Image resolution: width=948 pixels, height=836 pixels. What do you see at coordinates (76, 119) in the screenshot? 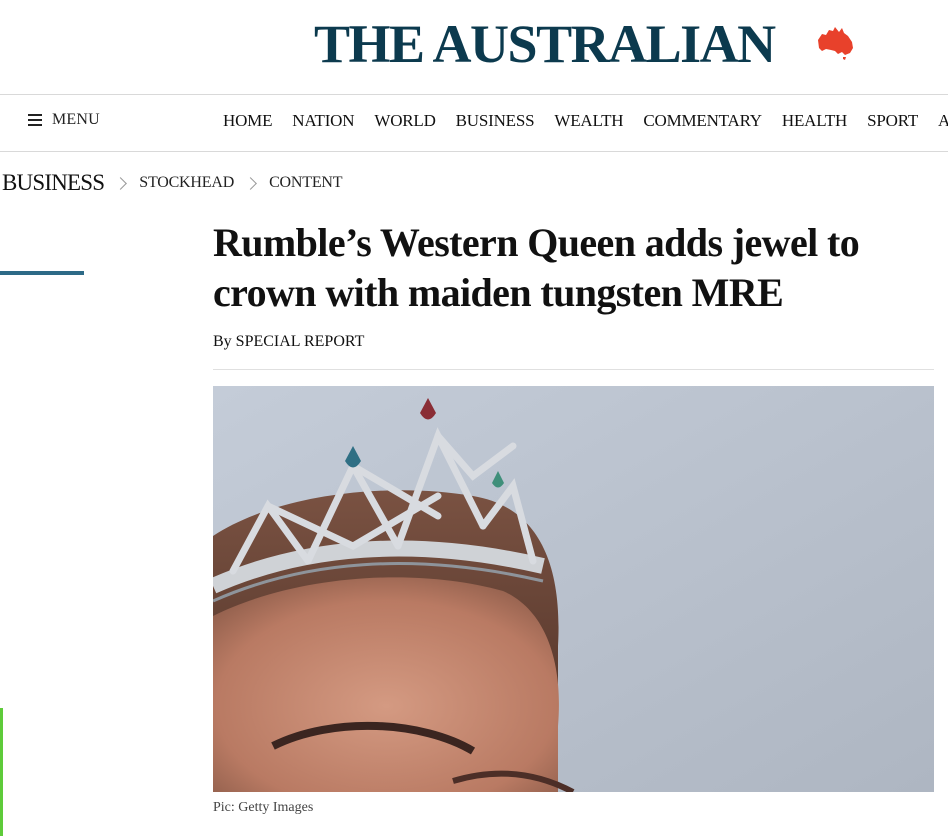
I see `menu-label: MENU` at bounding box center [76, 119].